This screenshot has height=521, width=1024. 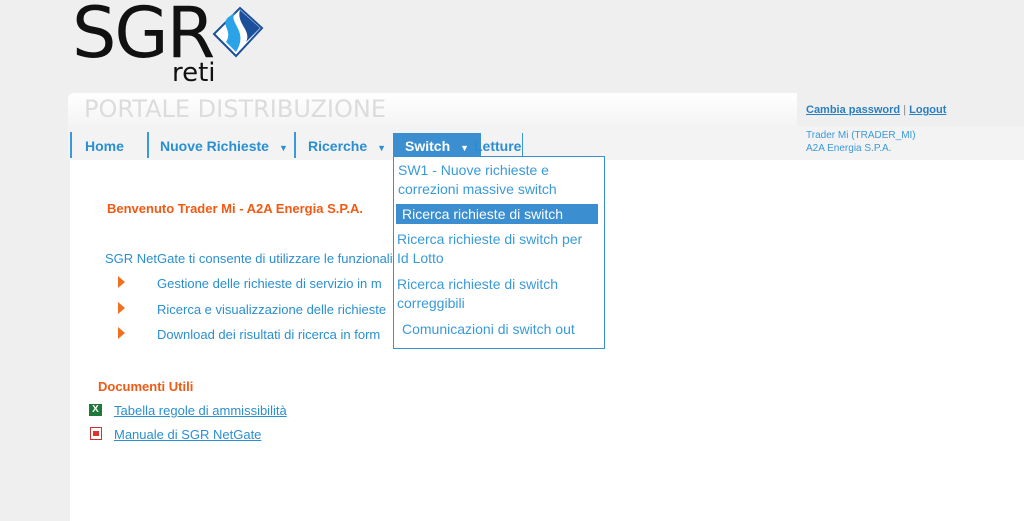 I want to click on menu-item-ricerca-lotto: Ricerca richieste di switch per Id Lotto, so click(x=497, y=249).